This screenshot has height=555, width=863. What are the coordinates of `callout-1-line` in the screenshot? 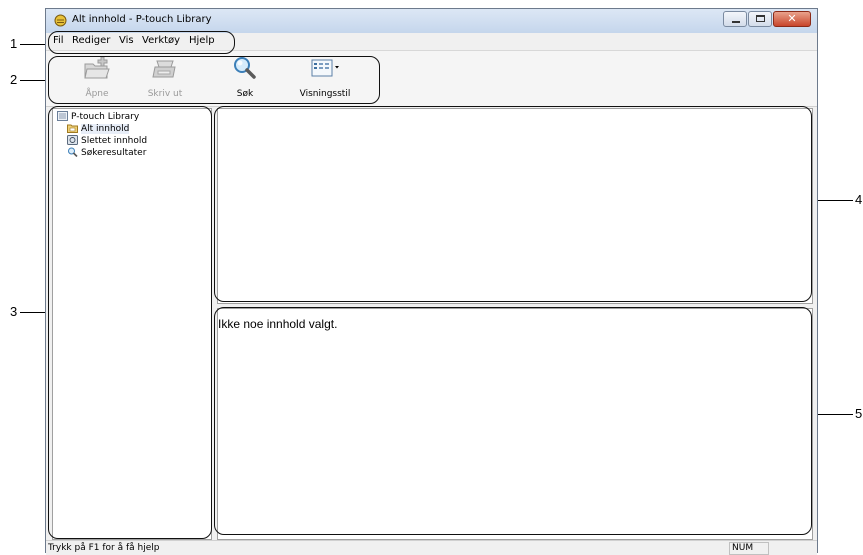 It's located at (34, 44).